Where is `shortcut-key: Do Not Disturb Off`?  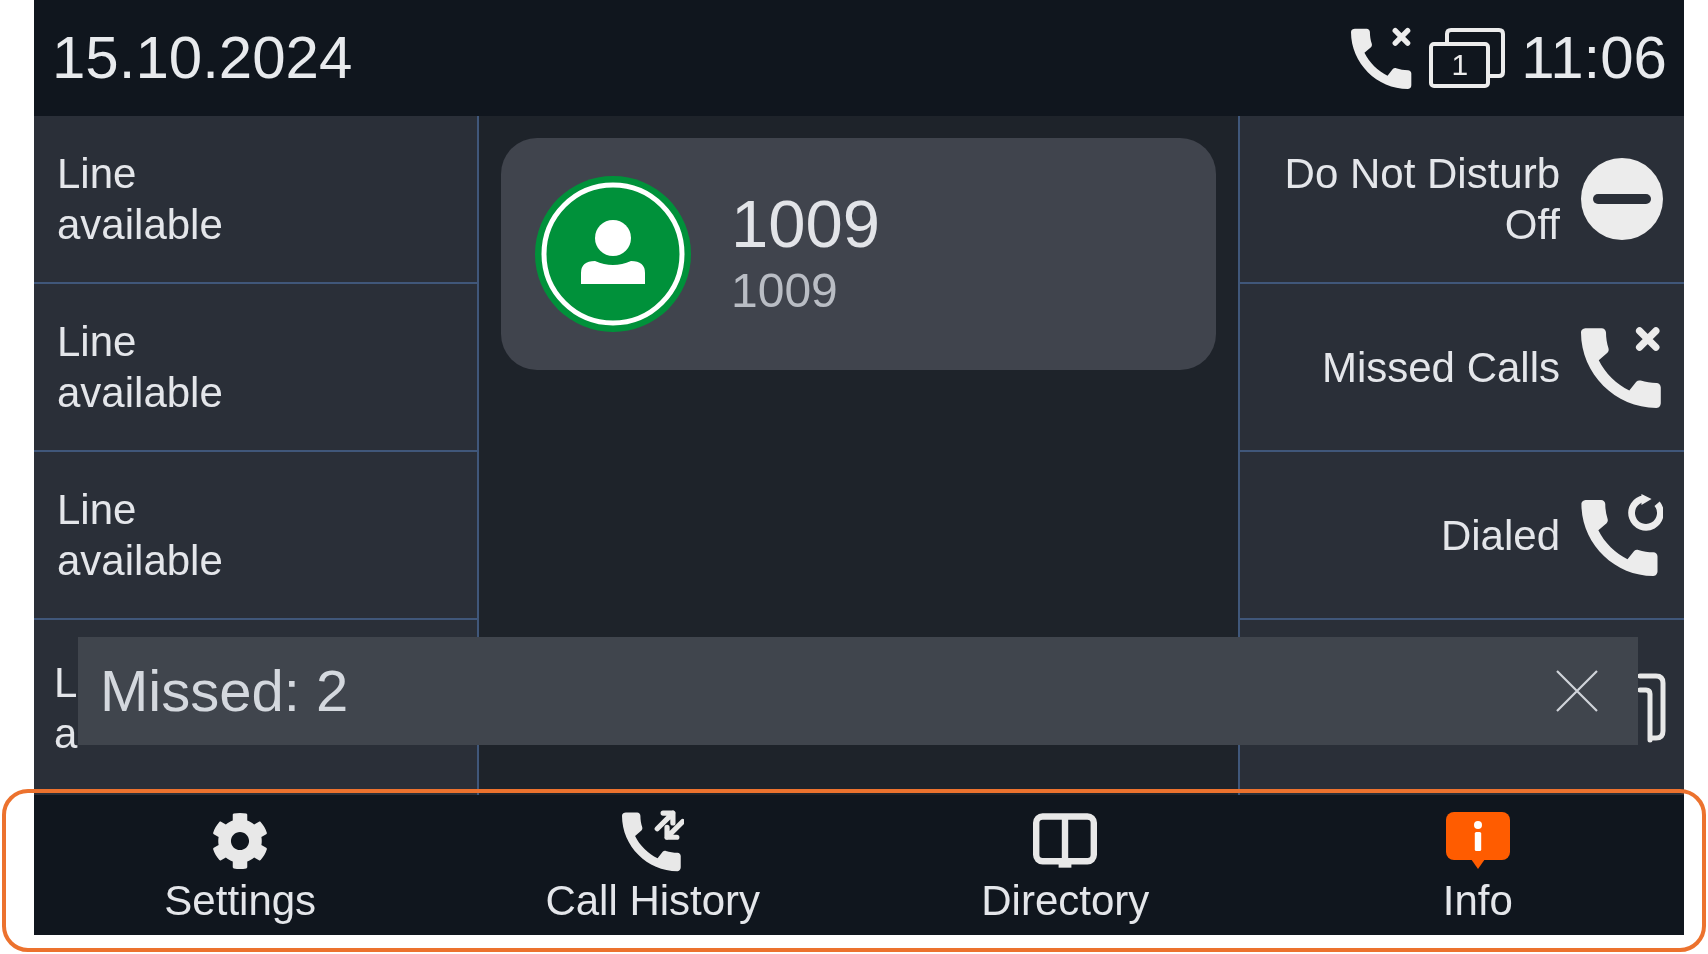 shortcut-key: Do Not Disturb Off is located at coordinates (1462, 200).